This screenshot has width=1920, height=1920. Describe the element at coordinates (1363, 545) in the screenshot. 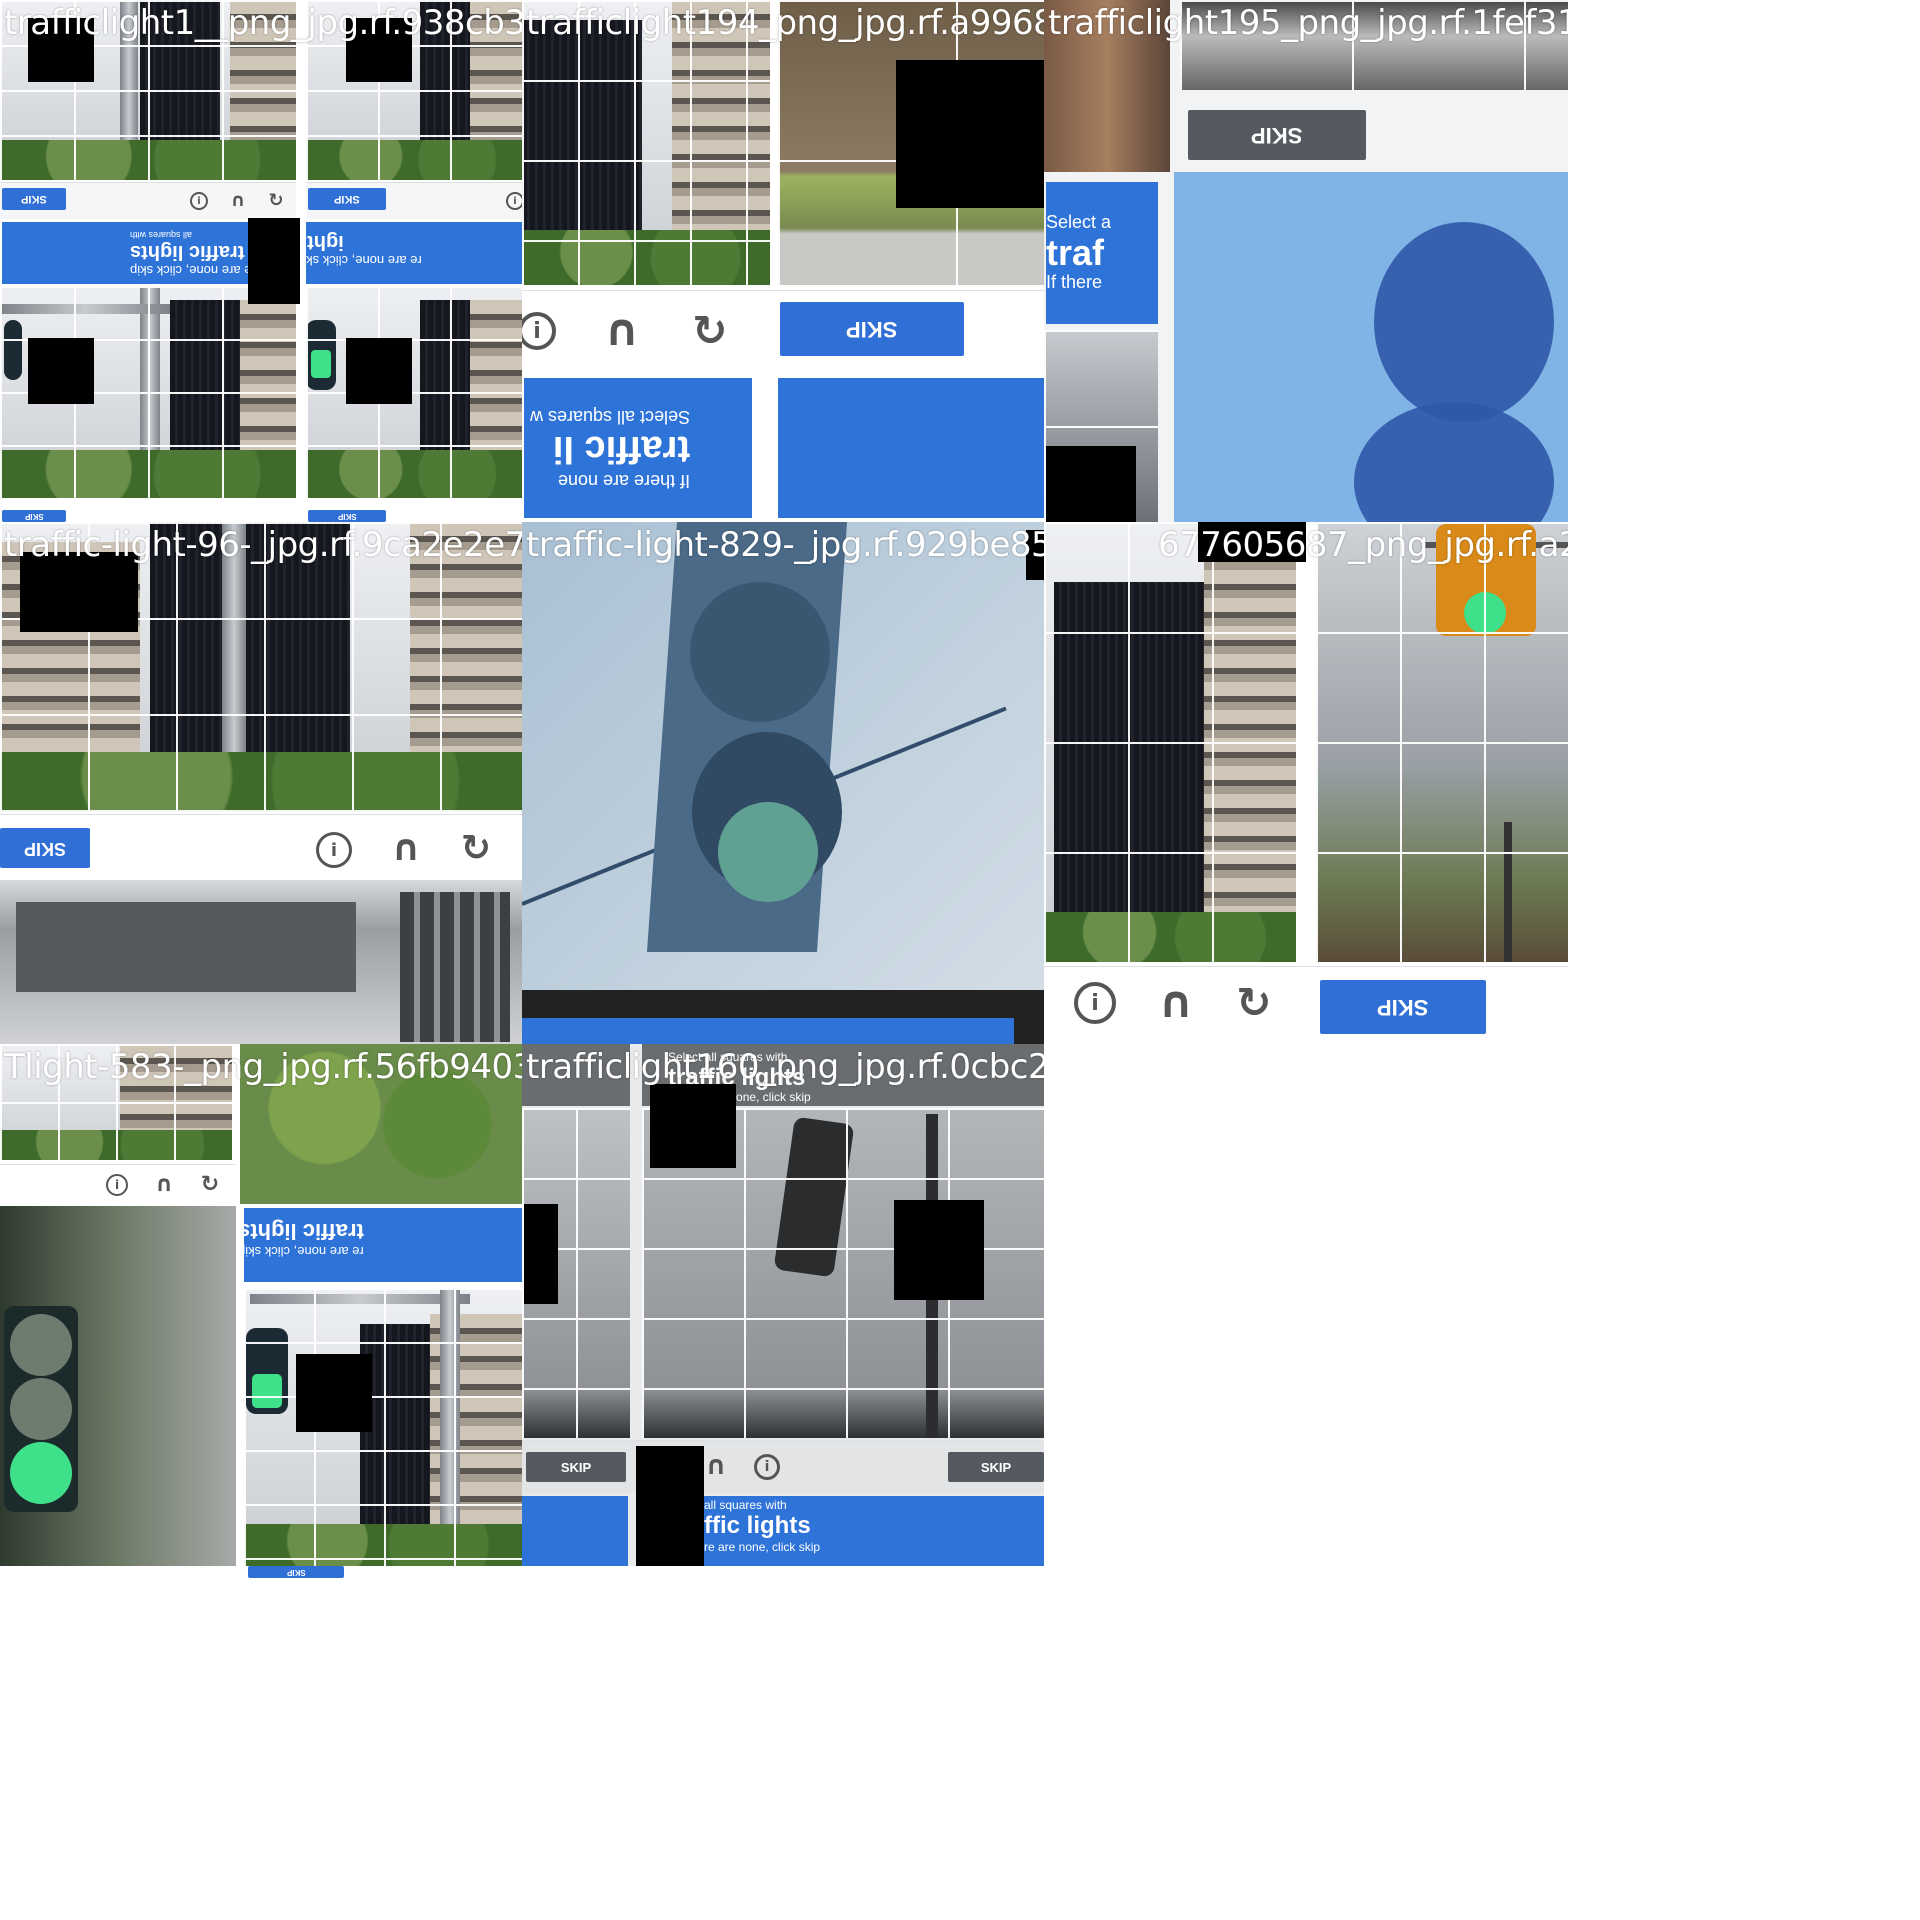

I see `tile-caption: 677605687_png_jpg.rf.a255bb6c` at that location.